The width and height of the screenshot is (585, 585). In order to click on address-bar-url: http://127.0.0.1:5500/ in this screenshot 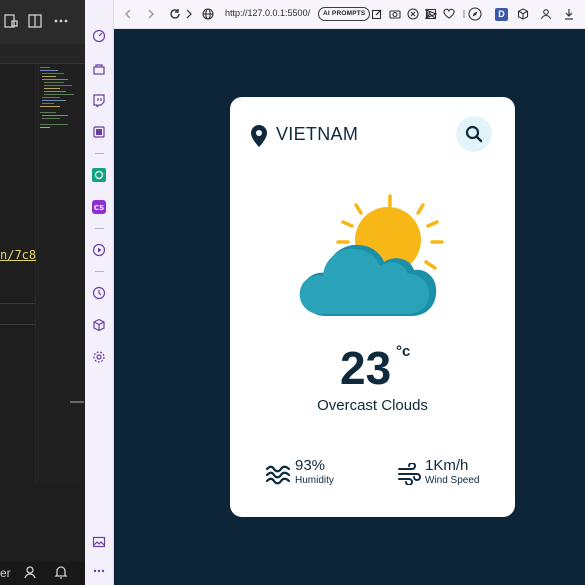, I will do `click(267, 13)`.